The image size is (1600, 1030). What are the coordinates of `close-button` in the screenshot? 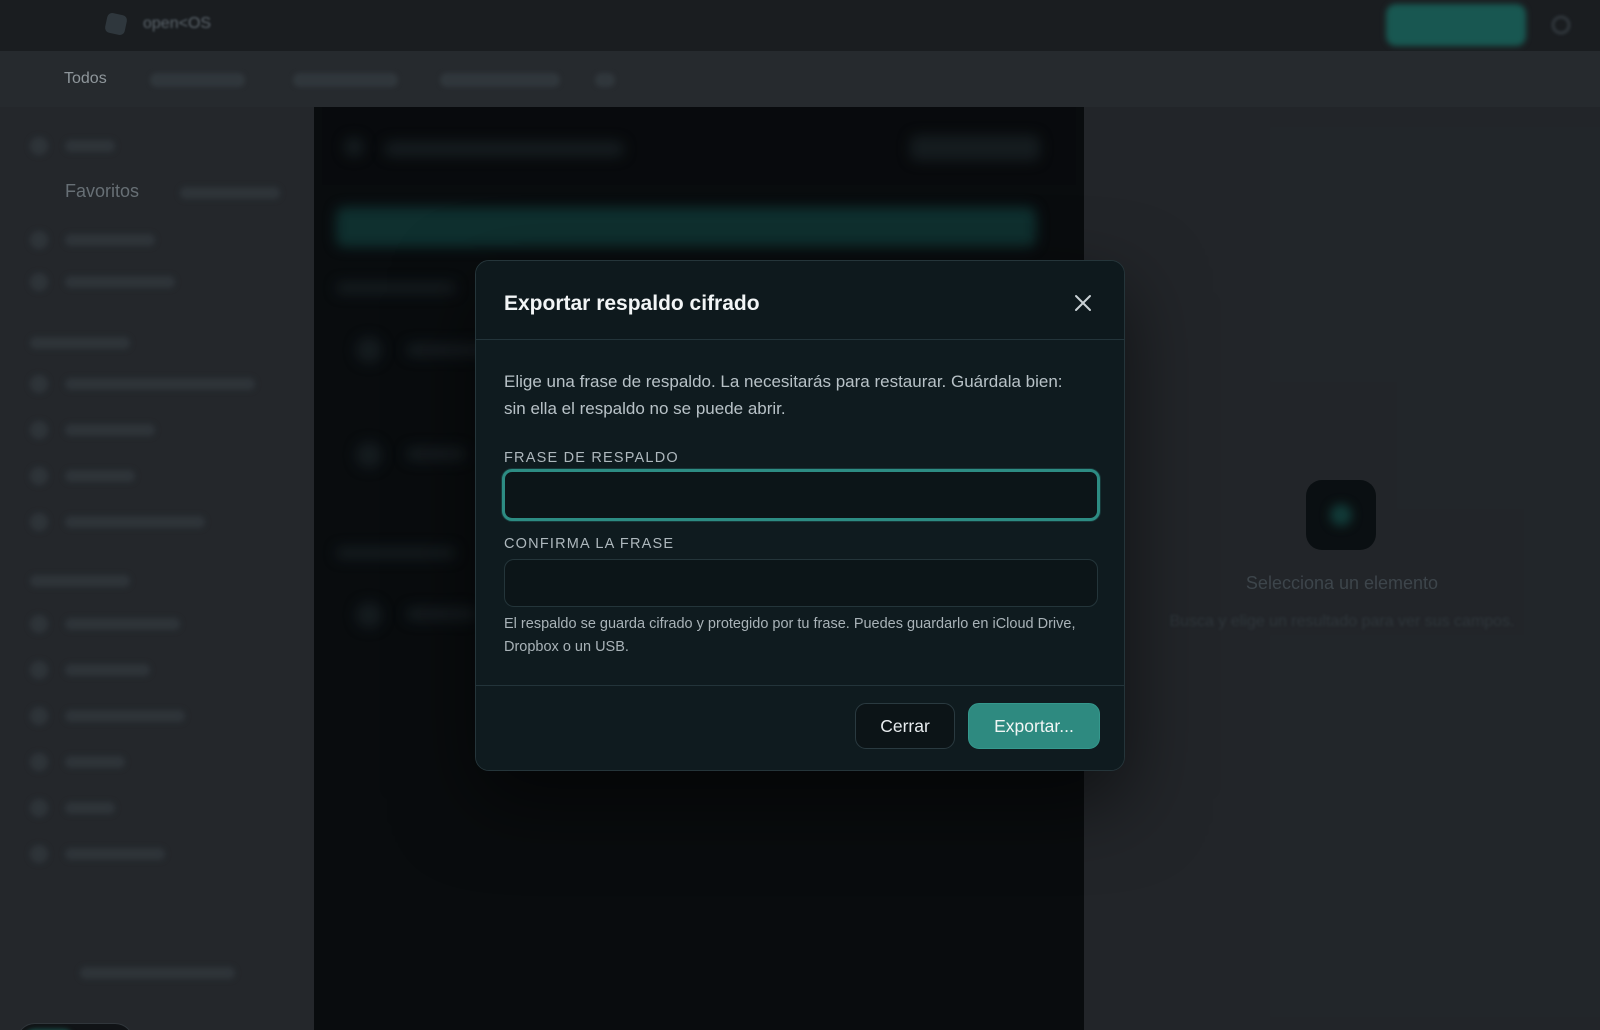 It's located at (1083, 303).